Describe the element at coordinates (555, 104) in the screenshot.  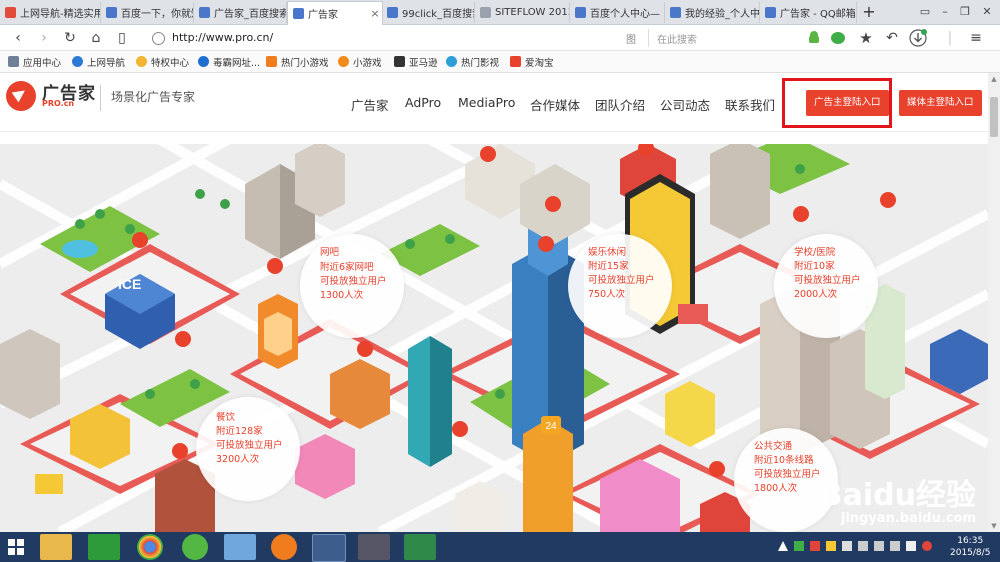
I see `nav-partners: 合作媒体` at that location.